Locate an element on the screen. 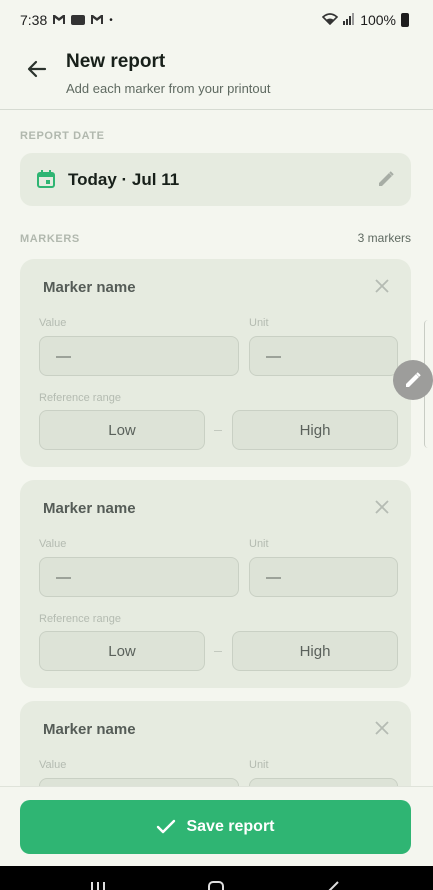 The image size is (433, 890). floating-edit-button is located at coordinates (413, 380).